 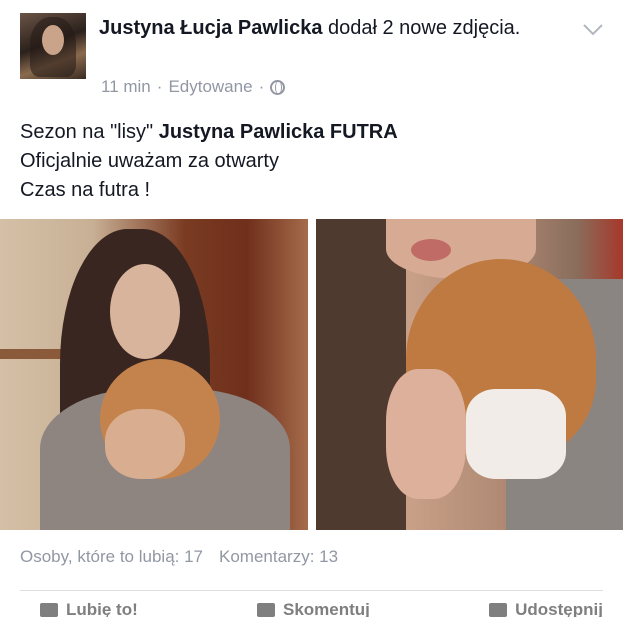 What do you see at coordinates (111, 557) in the screenshot?
I see `likes-count: Osoby, które to lubią: 17` at bounding box center [111, 557].